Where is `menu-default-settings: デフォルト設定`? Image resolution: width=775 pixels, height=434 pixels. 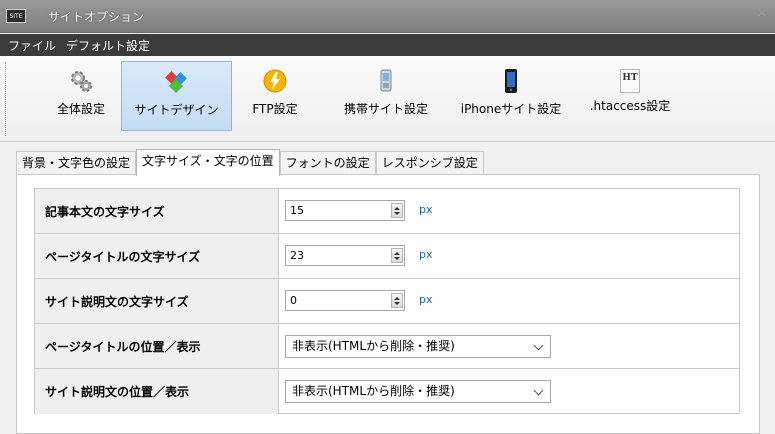
menu-default-settings: デフォルト設定 is located at coordinates (107, 45).